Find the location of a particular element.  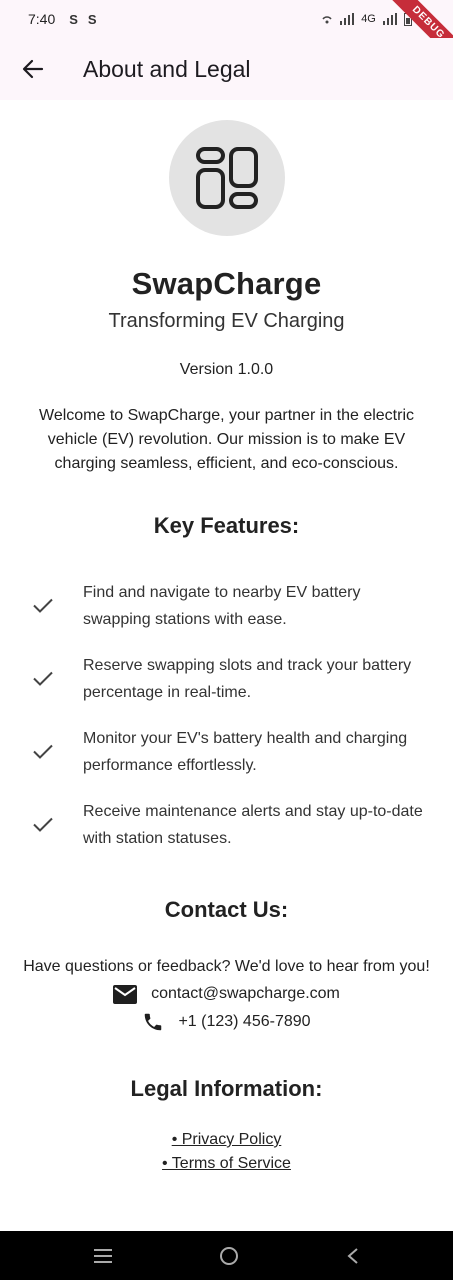

terms-of-service-link: • Terms of Service is located at coordinates (226, 1164).